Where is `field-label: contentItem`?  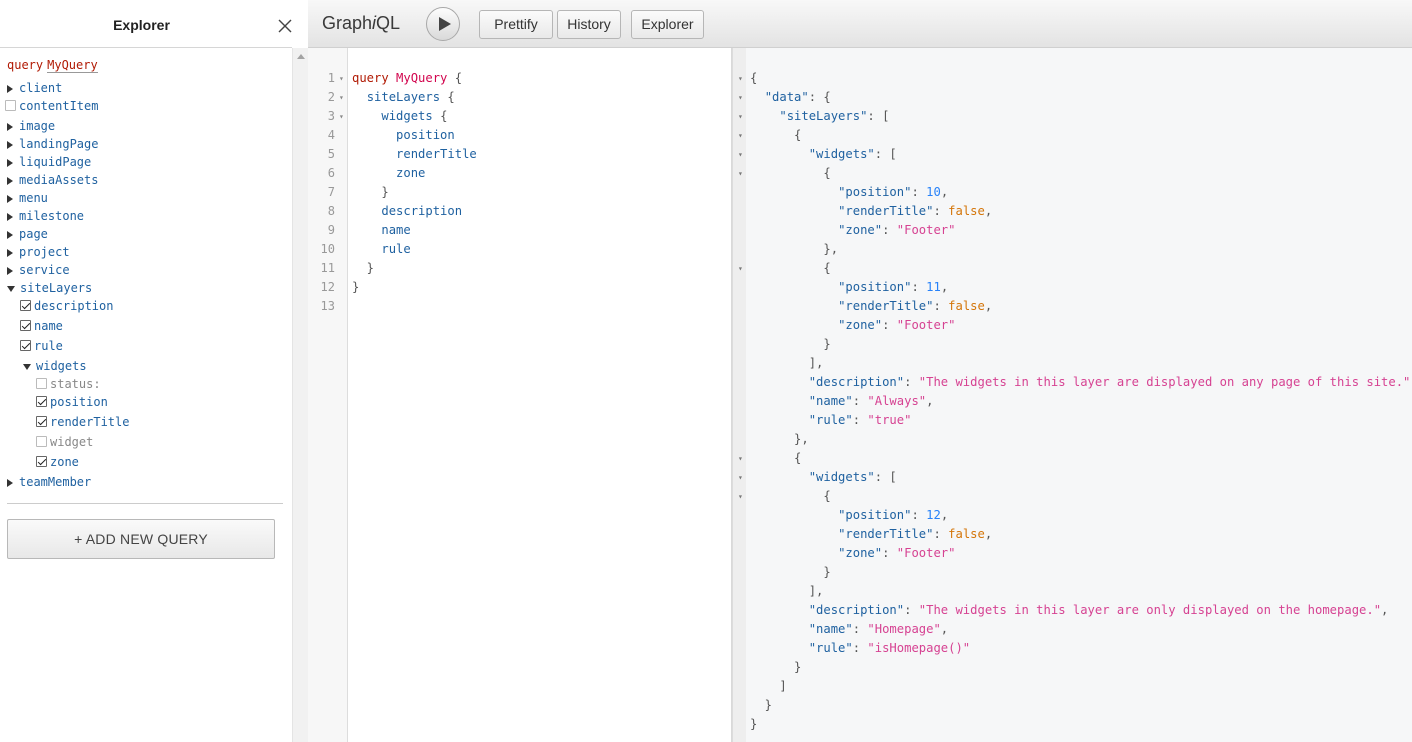 field-label: contentItem is located at coordinates (59, 106).